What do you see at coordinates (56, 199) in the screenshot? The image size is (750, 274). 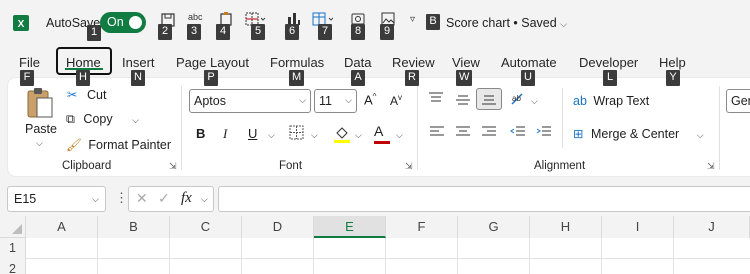 I see `name-box: E15 ⌵` at bounding box center [56, 199].